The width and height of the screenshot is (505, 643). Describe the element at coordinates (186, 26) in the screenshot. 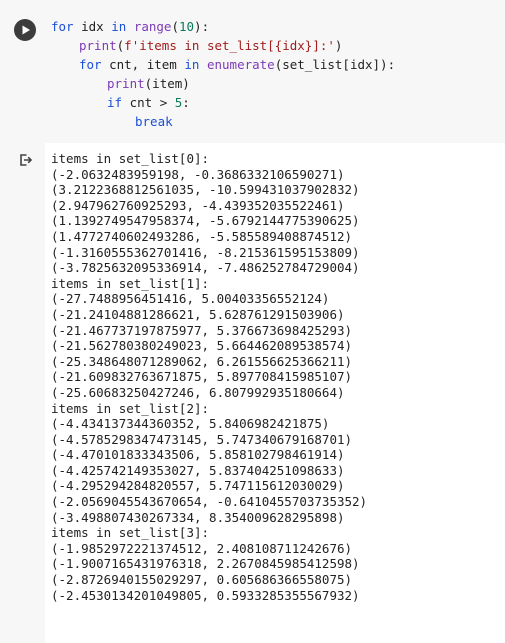

I see `code-token: 10` at that location.